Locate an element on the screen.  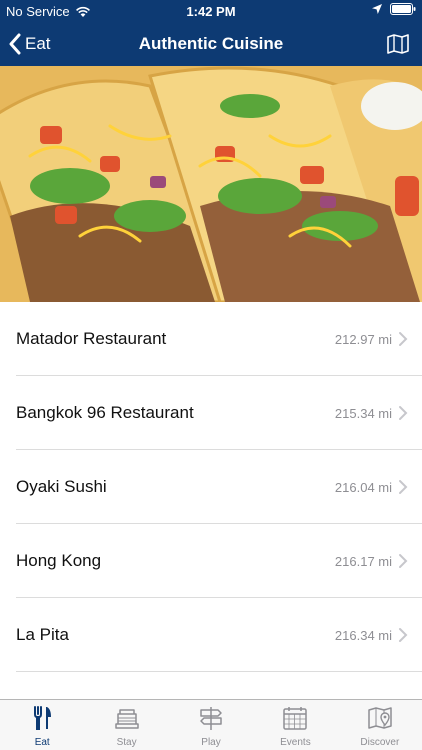
tab-bar: Eat Stay Play Events Discover is located at coordinates (211, 724).